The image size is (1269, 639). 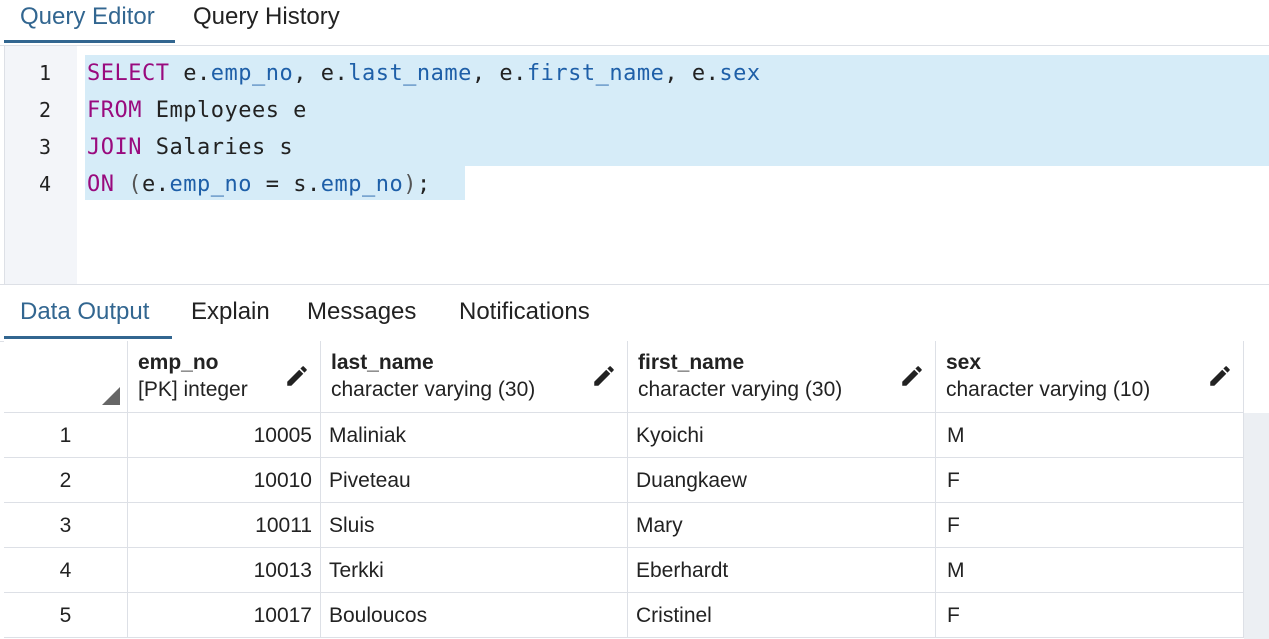 What do you see at coordinates (964, 362) in the screenshot?
I see `column-name: sex` at bounding box center [964, 362].